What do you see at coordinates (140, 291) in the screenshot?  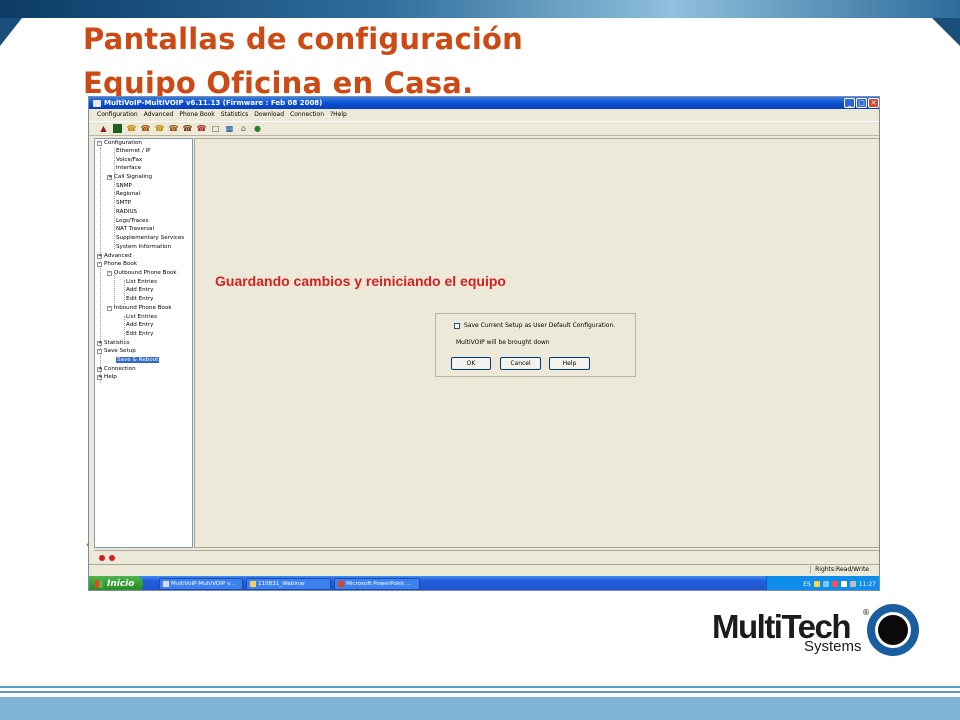 I see `tree-outbound-add-entry: Add Entry` at bounding box center [140, 291].